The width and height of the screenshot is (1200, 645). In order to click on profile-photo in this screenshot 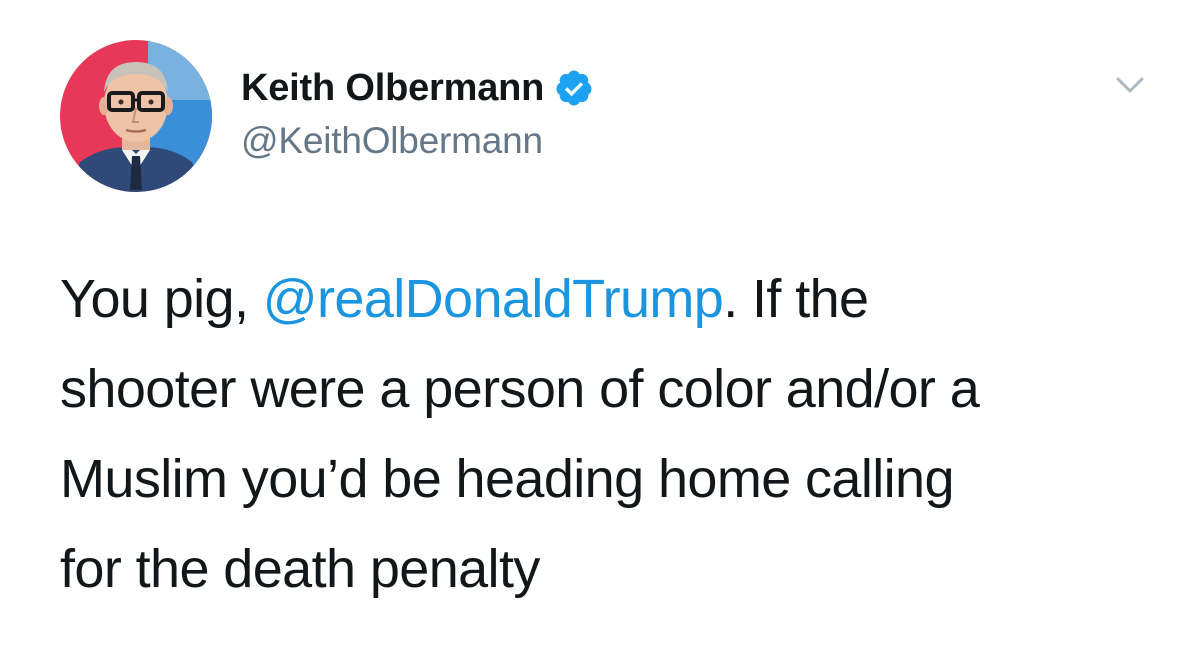, I will do `click(136, 116)`.